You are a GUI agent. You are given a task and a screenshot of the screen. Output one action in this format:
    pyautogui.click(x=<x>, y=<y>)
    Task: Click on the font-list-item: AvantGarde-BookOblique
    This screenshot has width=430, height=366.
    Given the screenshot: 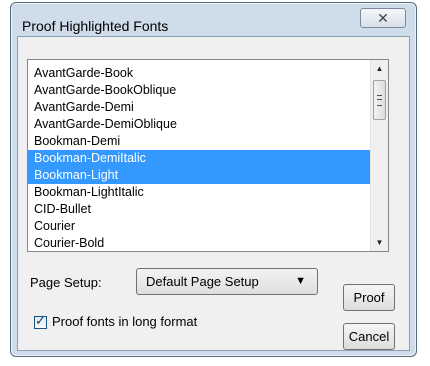 What is the action you would take?
    pyautogui.click(x=199, y=90)
    